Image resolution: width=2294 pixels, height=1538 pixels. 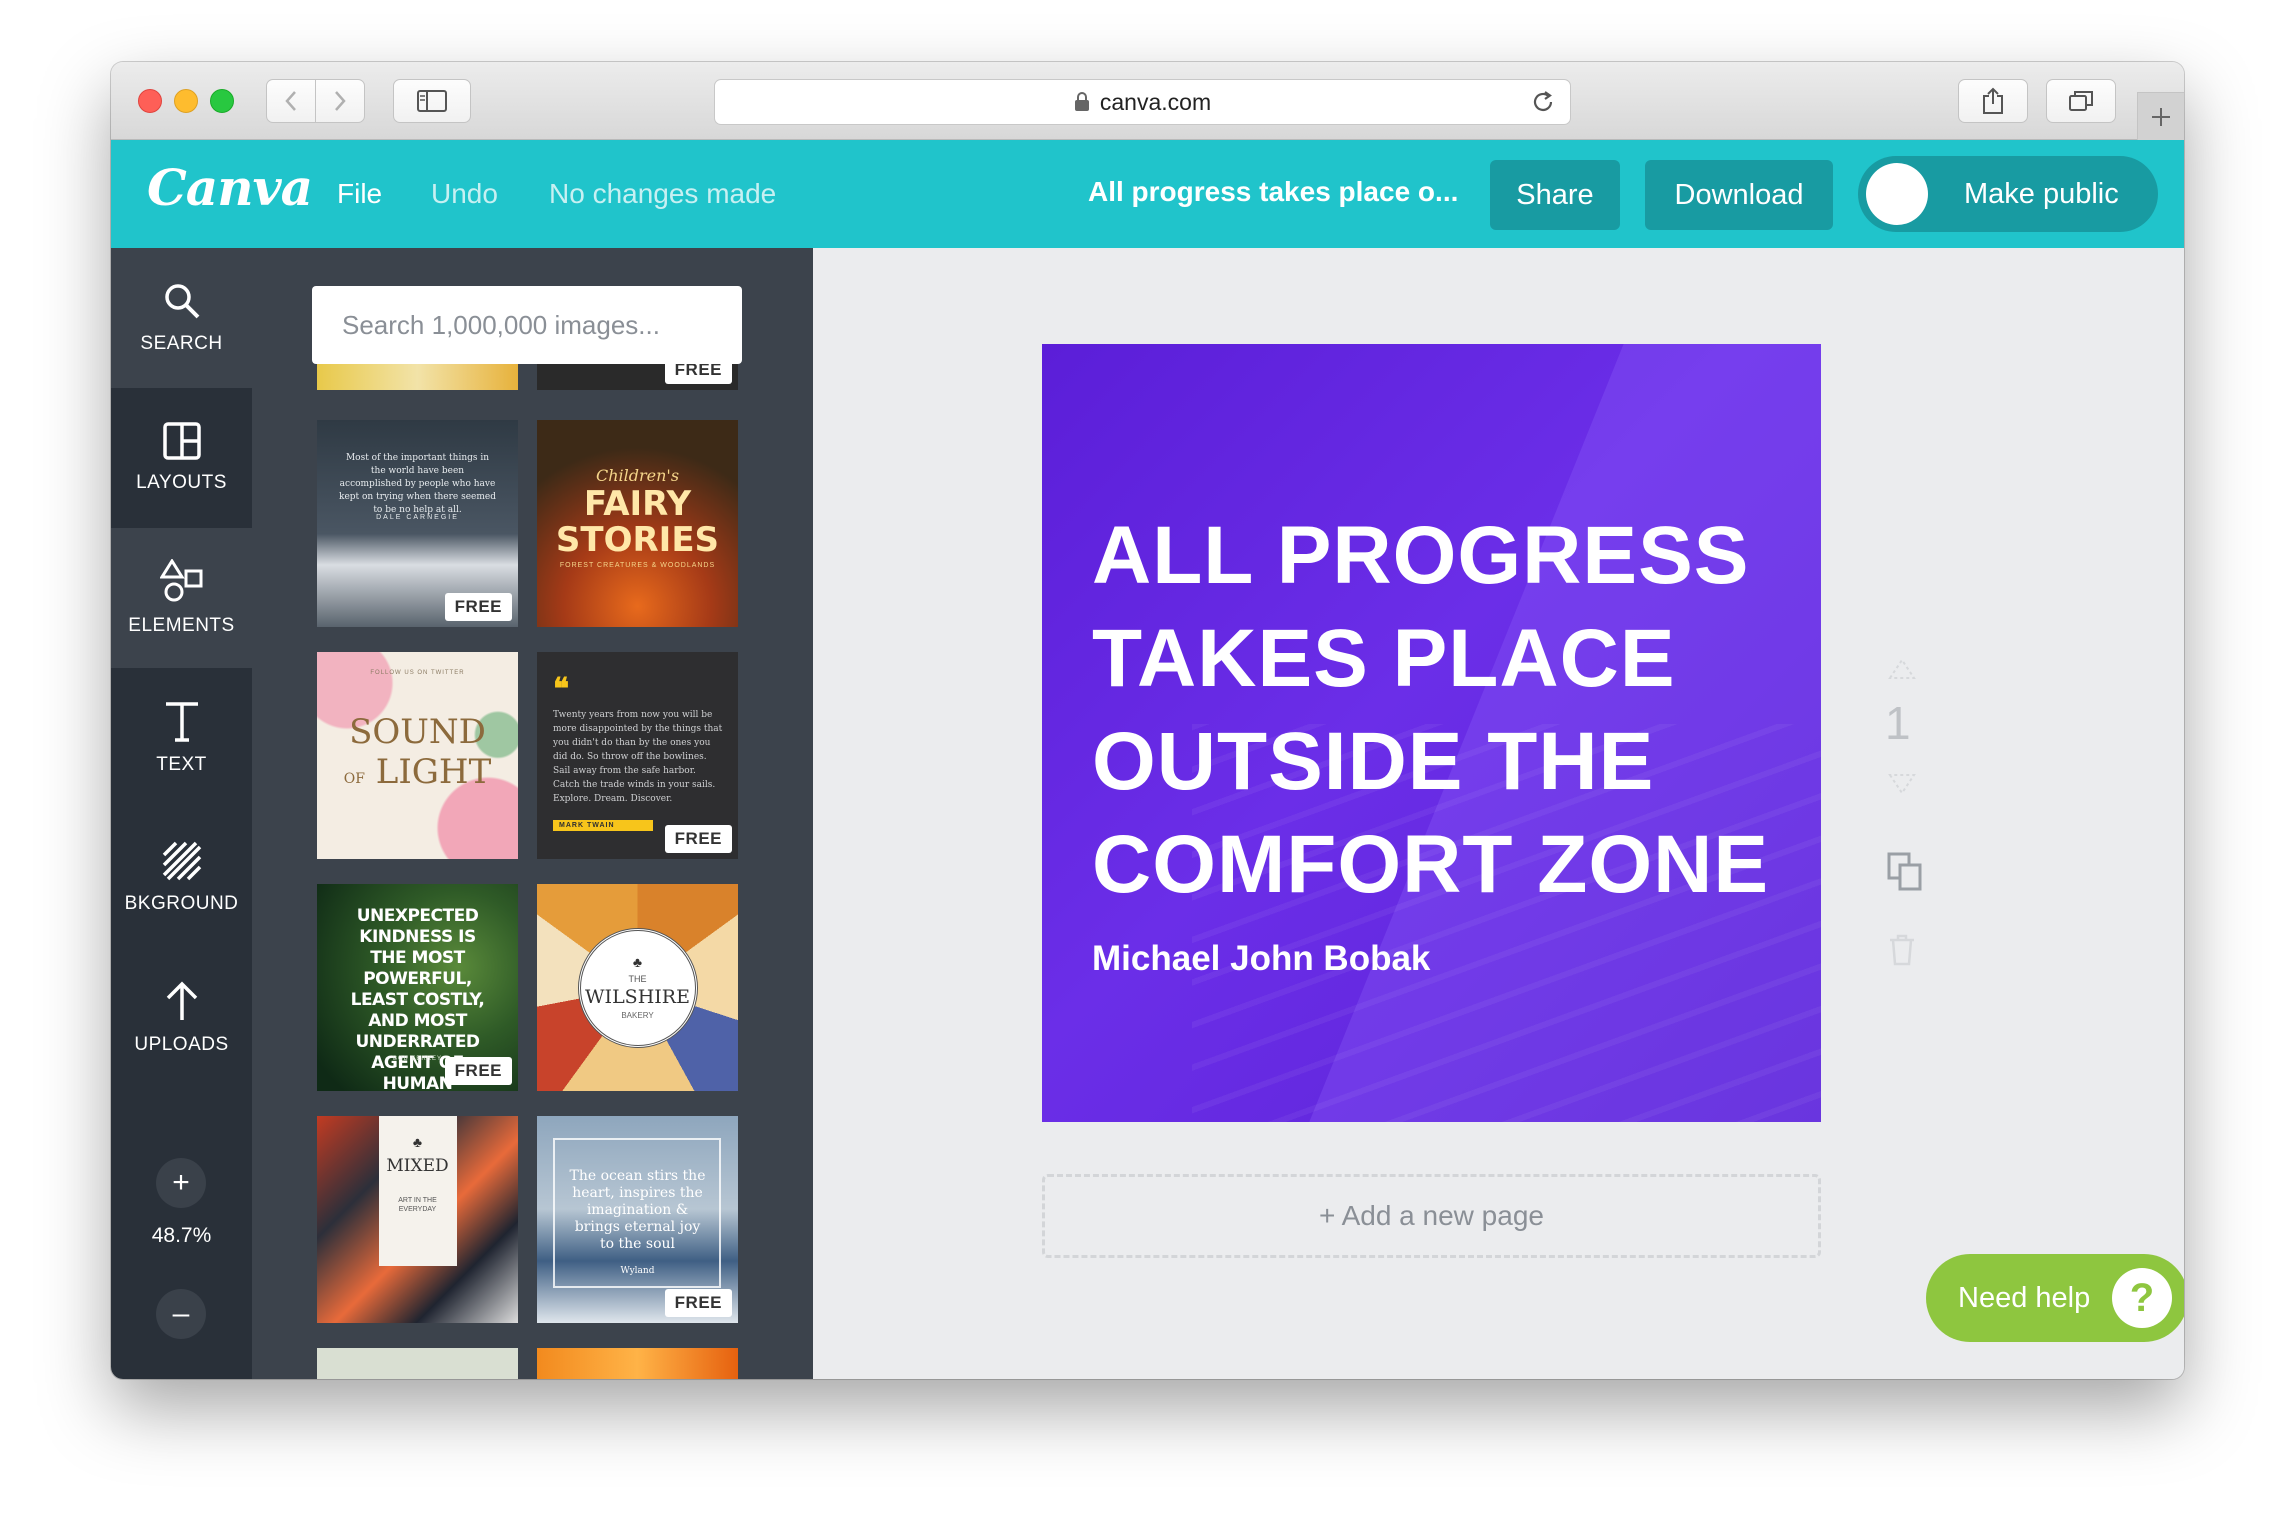 What do you see at coordinates (222, 101) in the screenshot?
I see `zoom-window-button` at bounding box center [222, 101].